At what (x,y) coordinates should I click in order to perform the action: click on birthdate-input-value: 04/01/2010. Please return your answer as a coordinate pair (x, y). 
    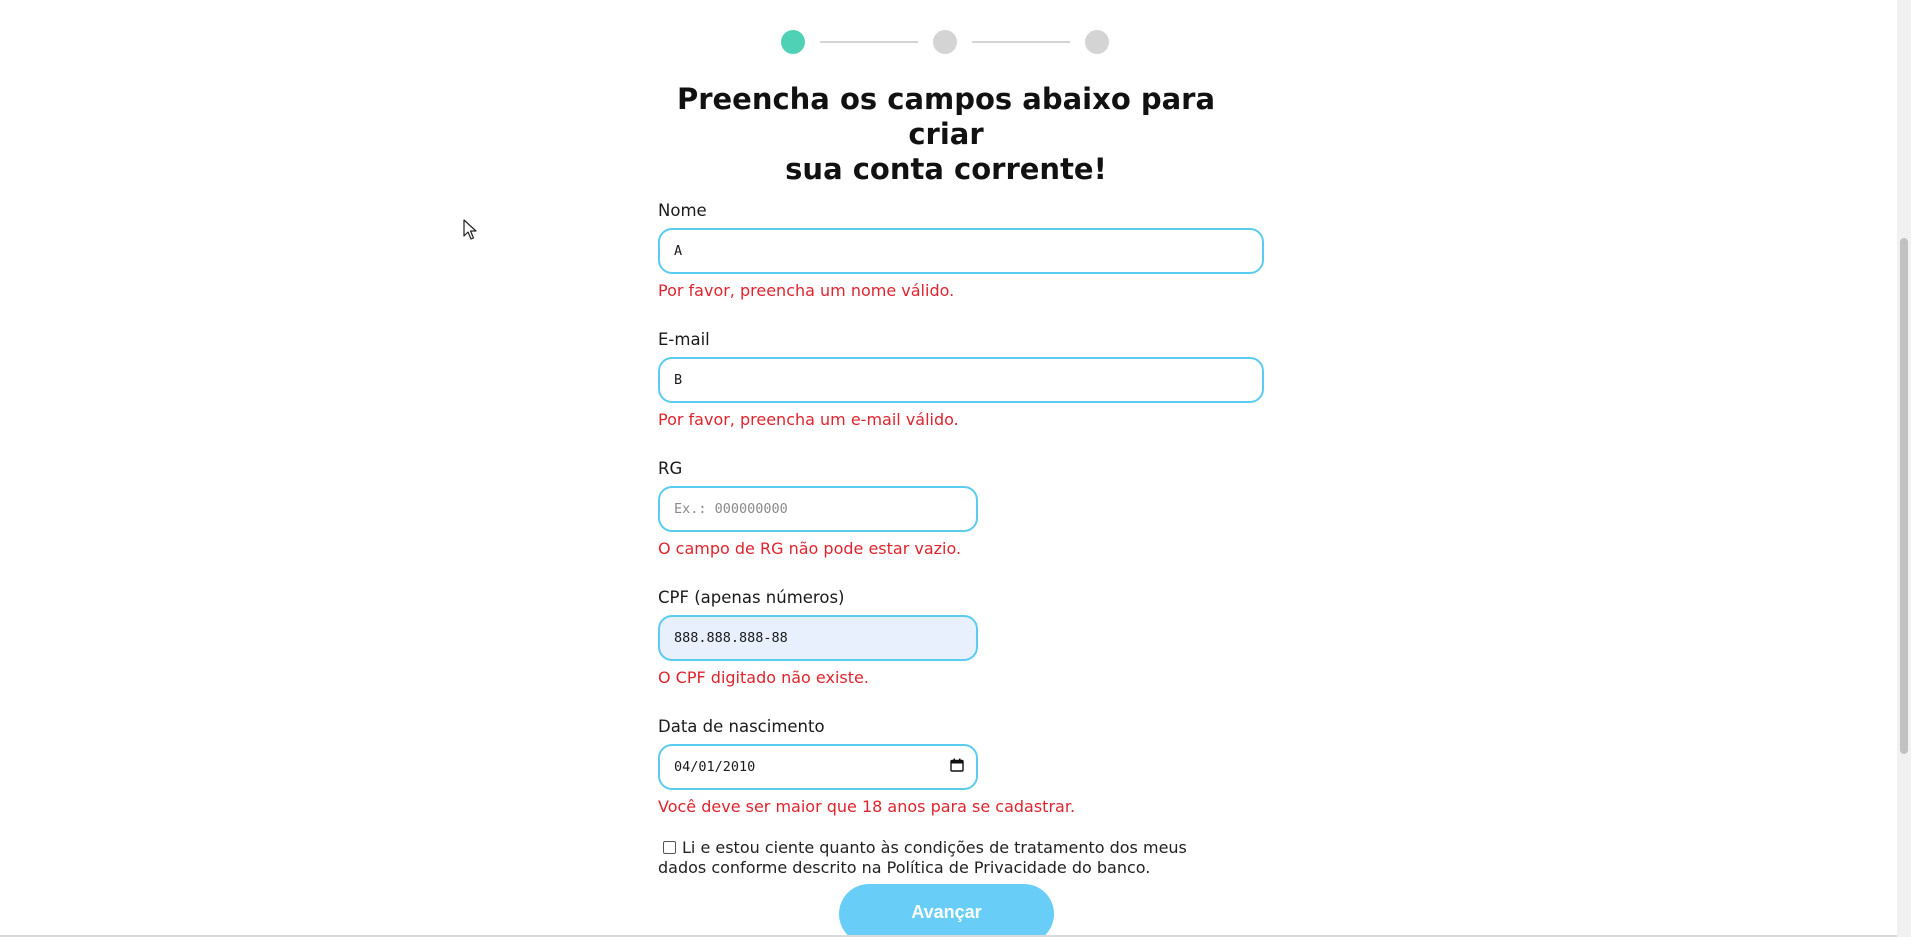
    Looking at the image, I should click on (715, 767).